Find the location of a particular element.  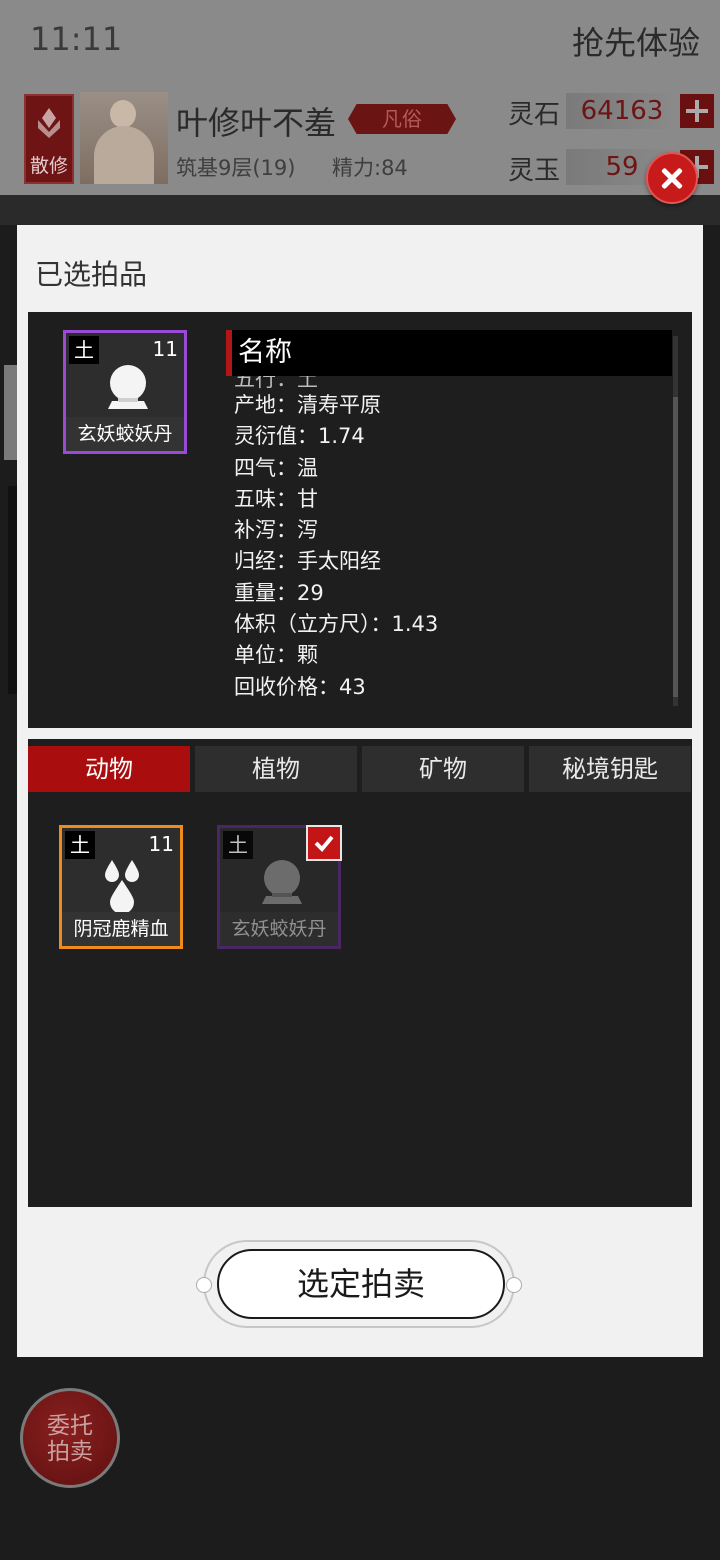

dialog-title: 已选拍品 is located at coordinates (91, 274).